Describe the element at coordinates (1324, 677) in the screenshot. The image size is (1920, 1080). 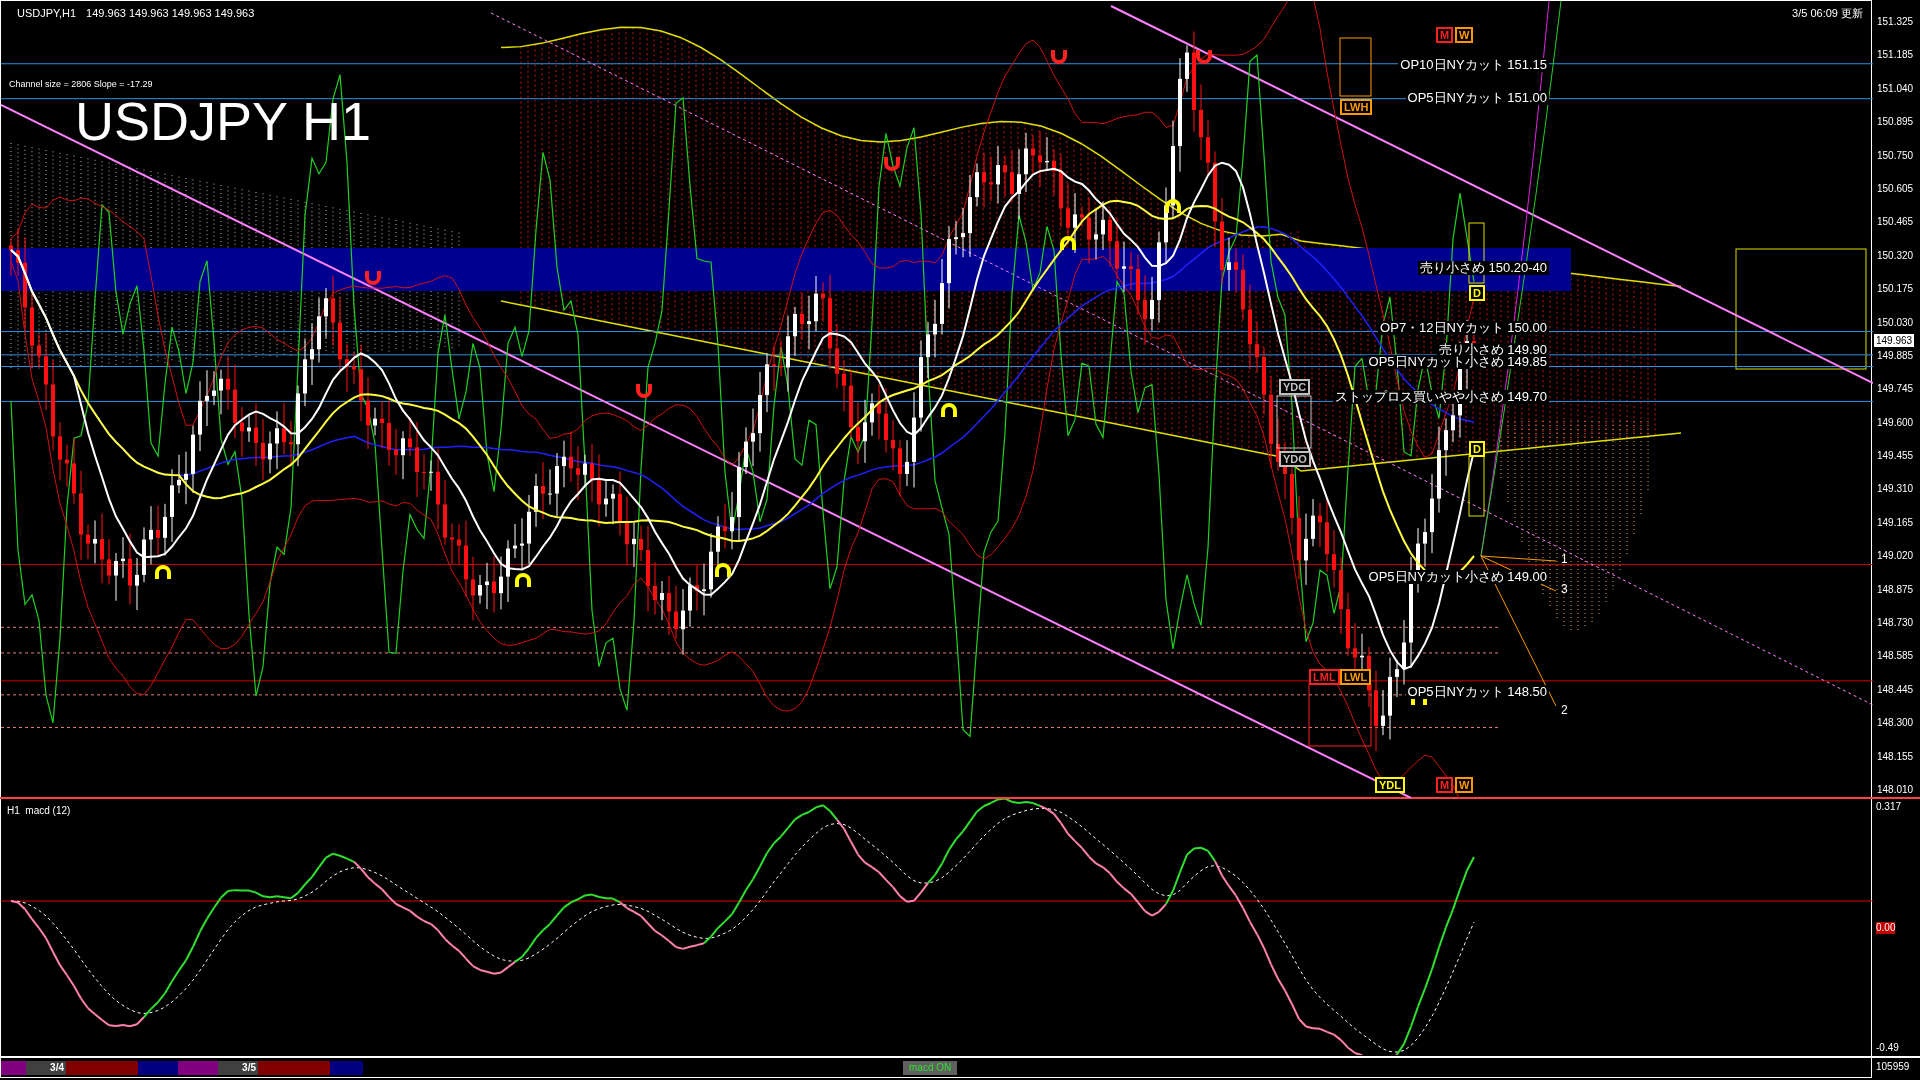
I see `level-tag: LML` at that location.